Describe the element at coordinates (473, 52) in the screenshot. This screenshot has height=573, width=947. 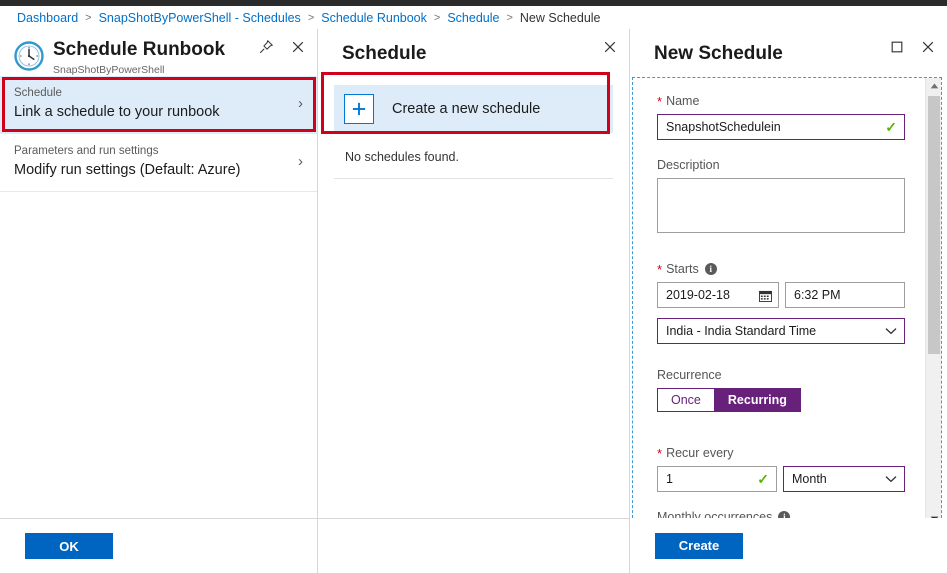
I see `schedule-blade-header: Schedule` at that location.